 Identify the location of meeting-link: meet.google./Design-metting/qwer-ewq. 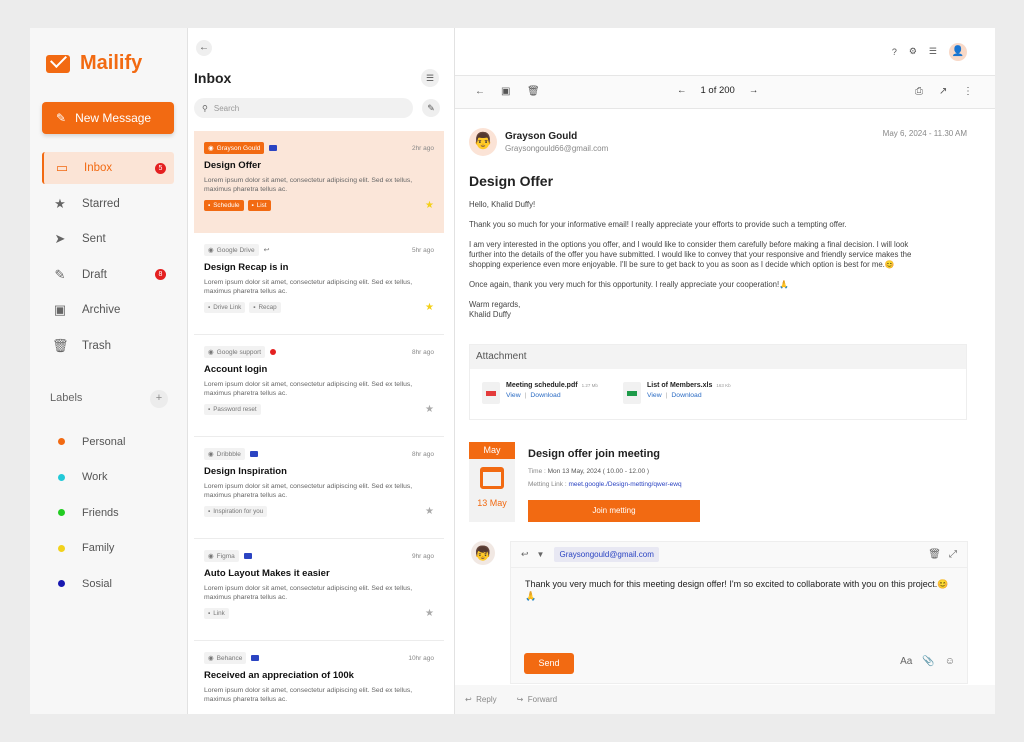
(624, 484).